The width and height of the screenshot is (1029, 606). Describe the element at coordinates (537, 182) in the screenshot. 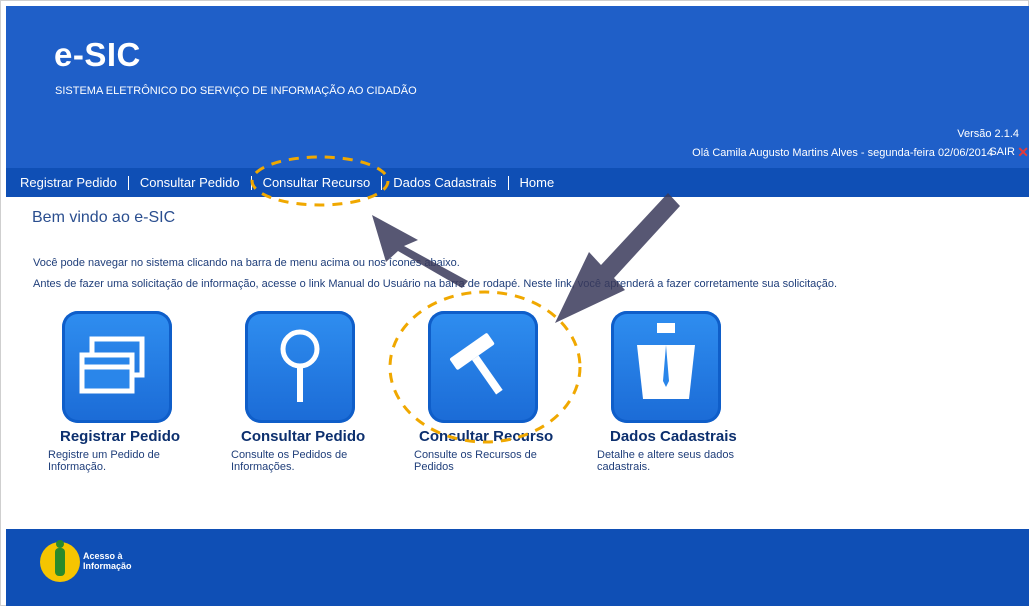

I see `menu-item-home: Home` at that location.